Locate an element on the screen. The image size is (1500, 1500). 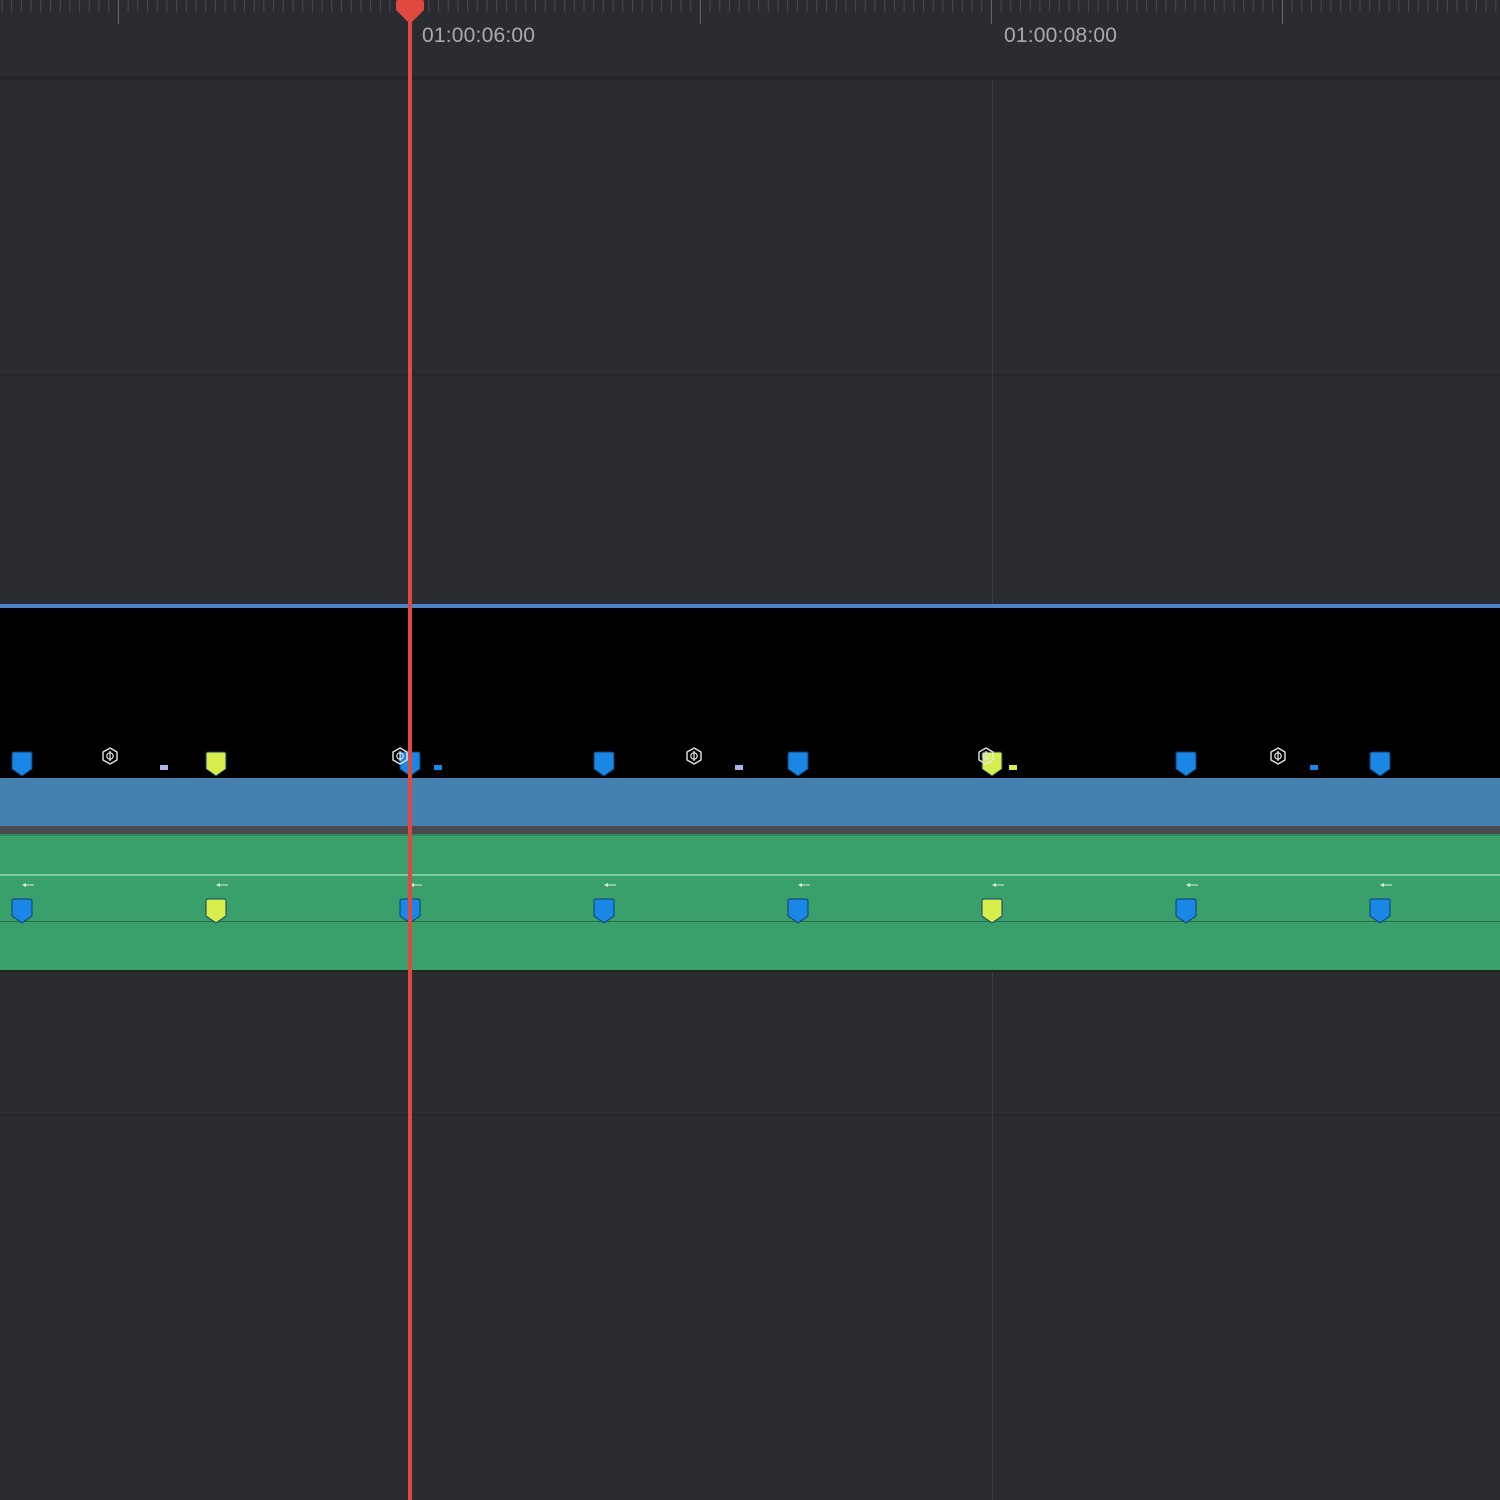
ruler-timecode-8s: 01:00:08:00 is located at coordinates (1061, 35).